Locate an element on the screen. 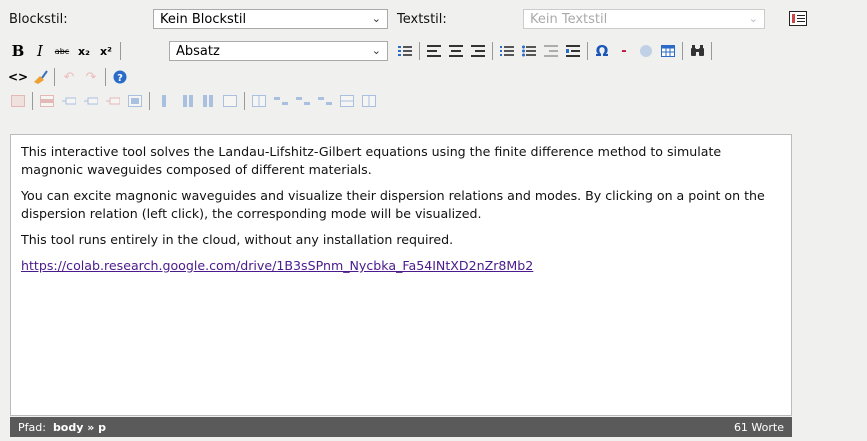 The height and width of the screenshot is (441, 867). redo-icon: ↷ is located at coordinates (91, 77).